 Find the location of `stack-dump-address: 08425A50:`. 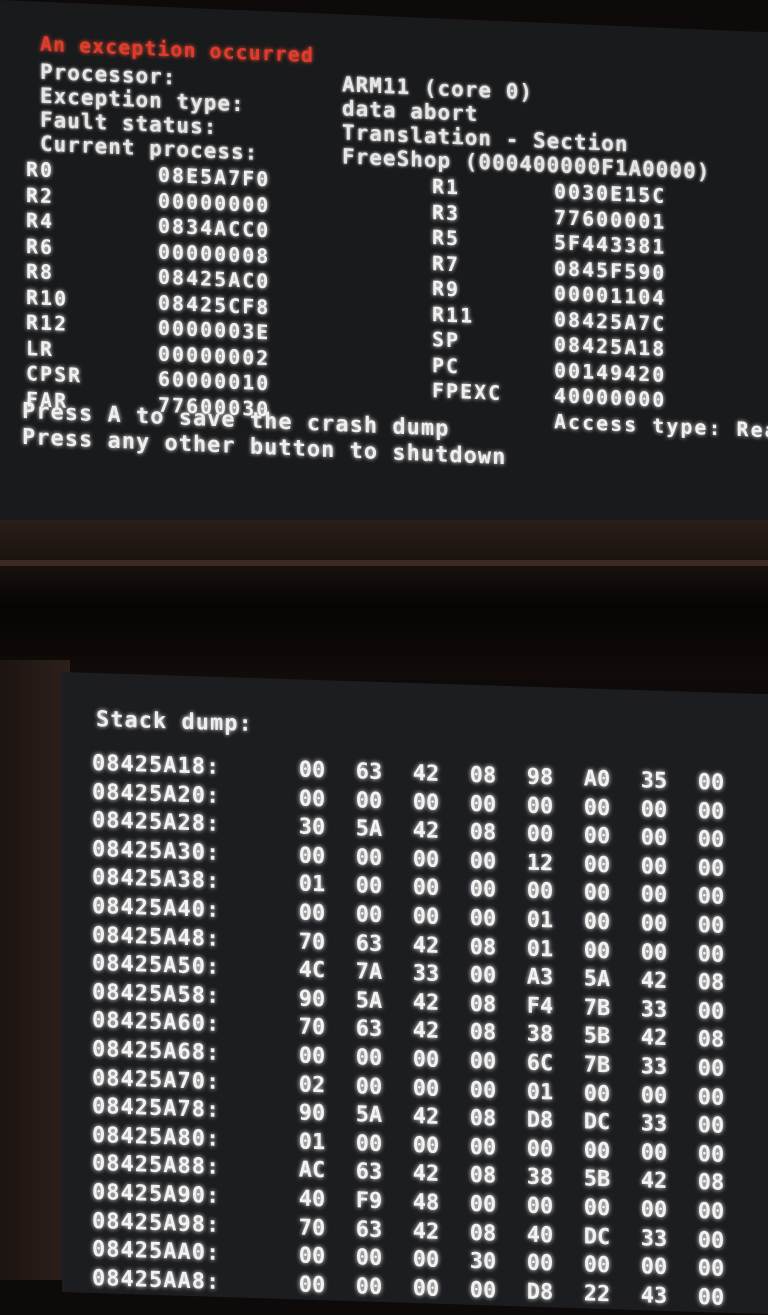

stack-dump-address: 08425A50: is located at coordinates (156, 966).